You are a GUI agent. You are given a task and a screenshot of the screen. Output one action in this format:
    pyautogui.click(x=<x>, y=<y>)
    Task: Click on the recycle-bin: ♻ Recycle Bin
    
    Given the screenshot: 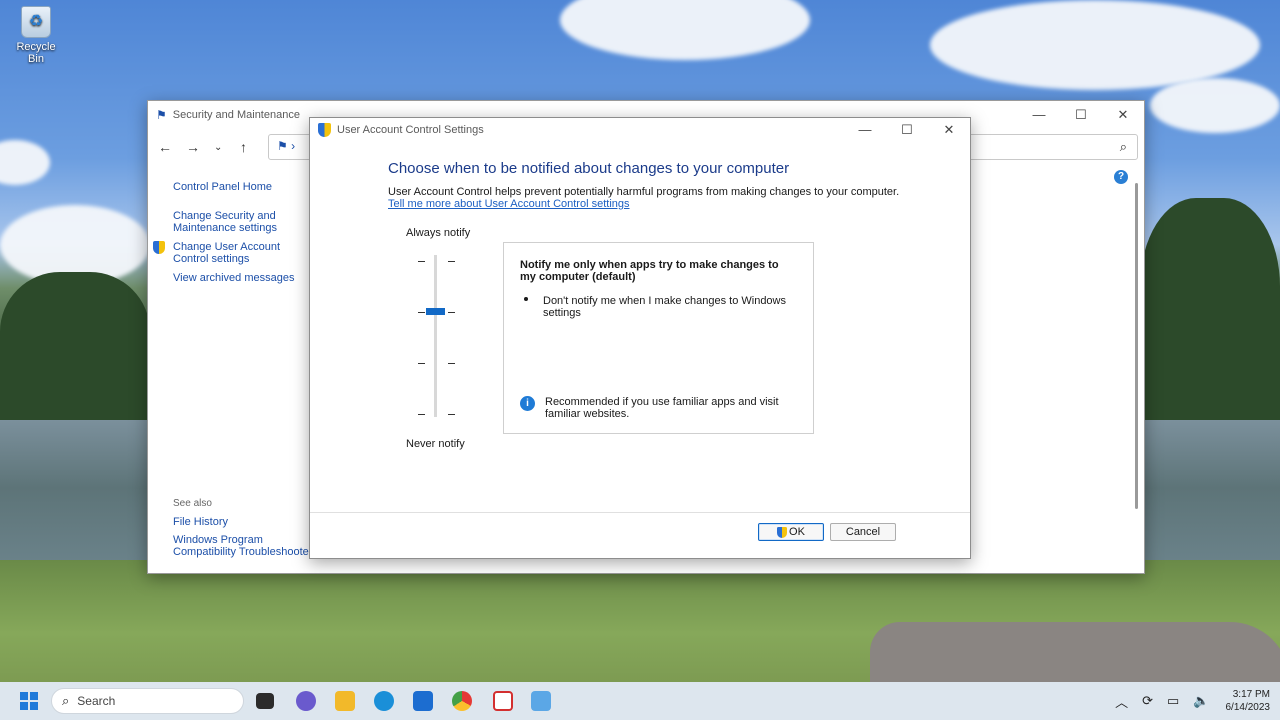 What is the action you would take?
    pyautogui.click(x=36, y=35)
    